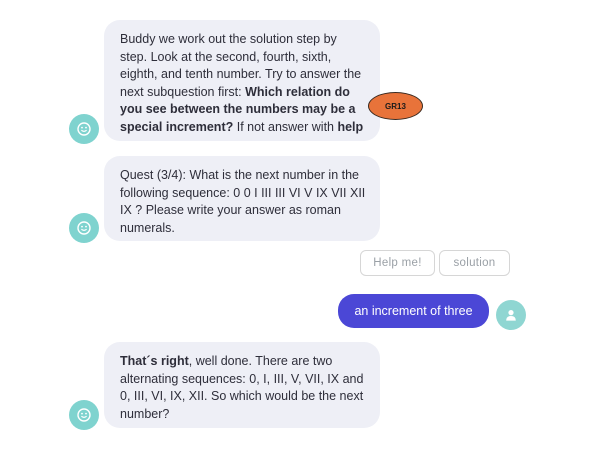  I want to click on help-keyword: help, so click(350, 126).